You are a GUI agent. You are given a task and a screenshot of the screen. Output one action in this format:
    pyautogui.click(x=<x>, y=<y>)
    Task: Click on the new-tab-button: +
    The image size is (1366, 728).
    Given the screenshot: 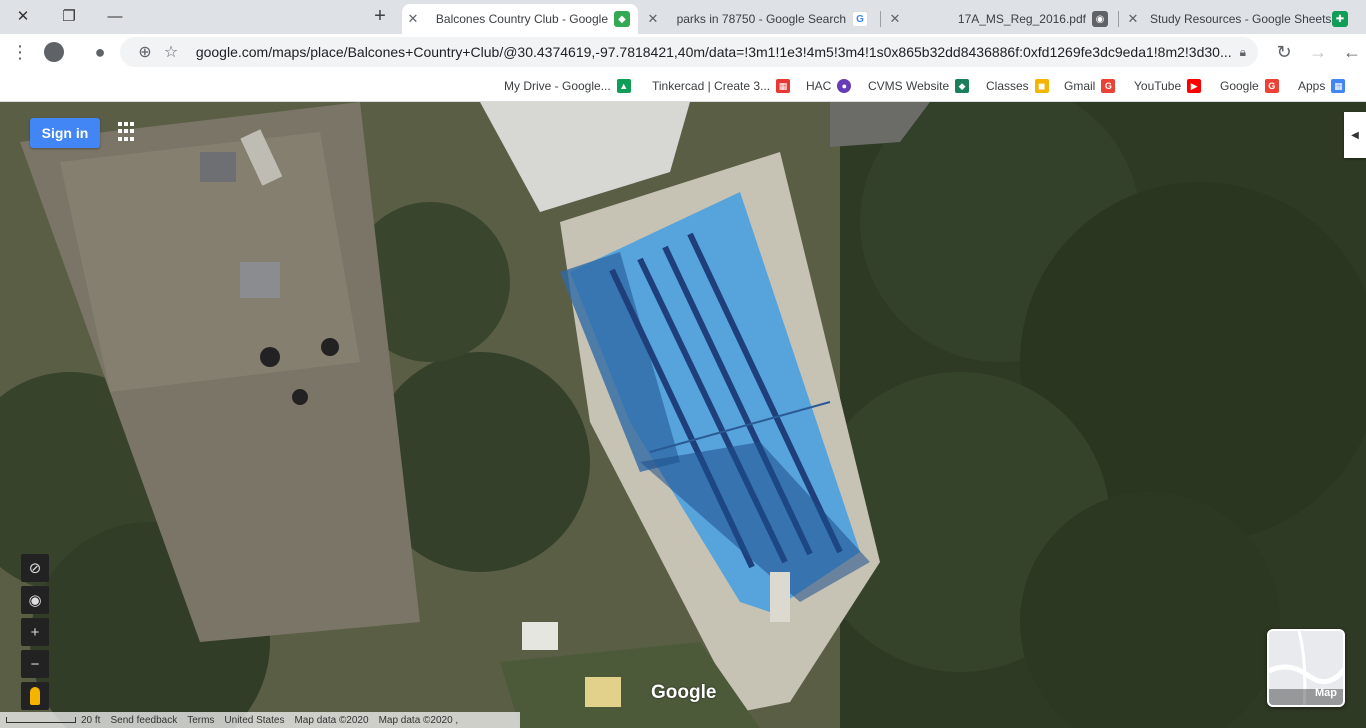 What is the action you would take?
    pyautogui.click(x=380, y=16)
    